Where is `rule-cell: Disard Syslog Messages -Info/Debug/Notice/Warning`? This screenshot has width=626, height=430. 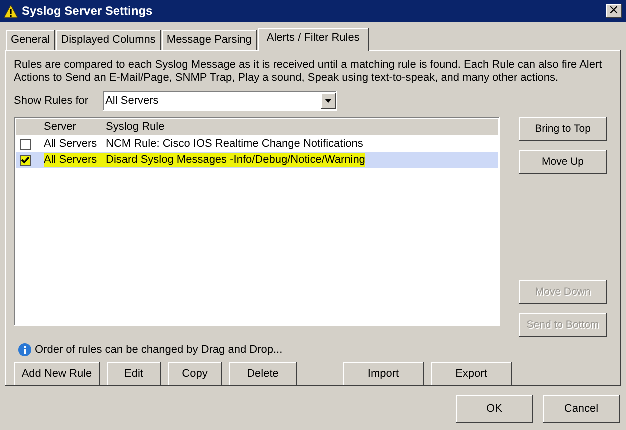
rule-cell: Disard Syslog Messages -Info/Debug/Notice/Warning is located at coordinates (236, 160).